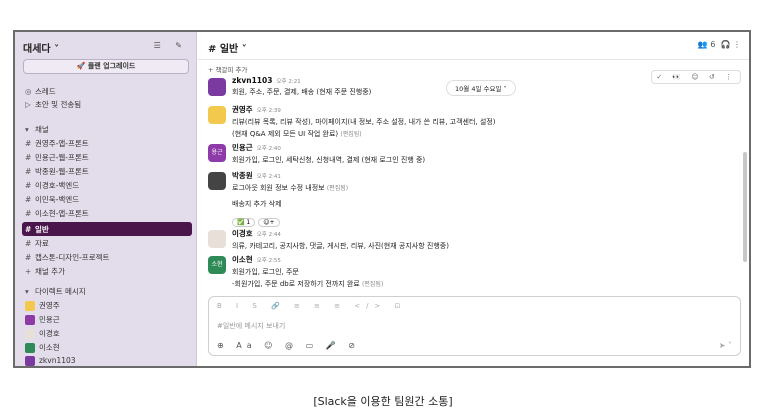 This screenshot has width=766, height=415. What do you see at coordinates (28, 104) in the screenshot?
I see `send-icon: ▷` at bounding box center [28, 104].